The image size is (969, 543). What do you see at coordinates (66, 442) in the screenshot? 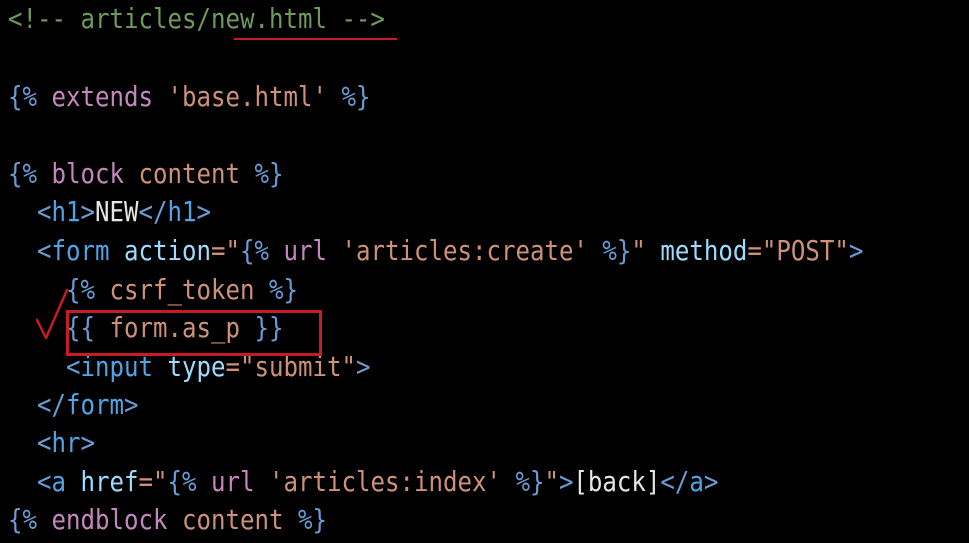
I see `tag-name: hr` at bounding box center [66, 442].